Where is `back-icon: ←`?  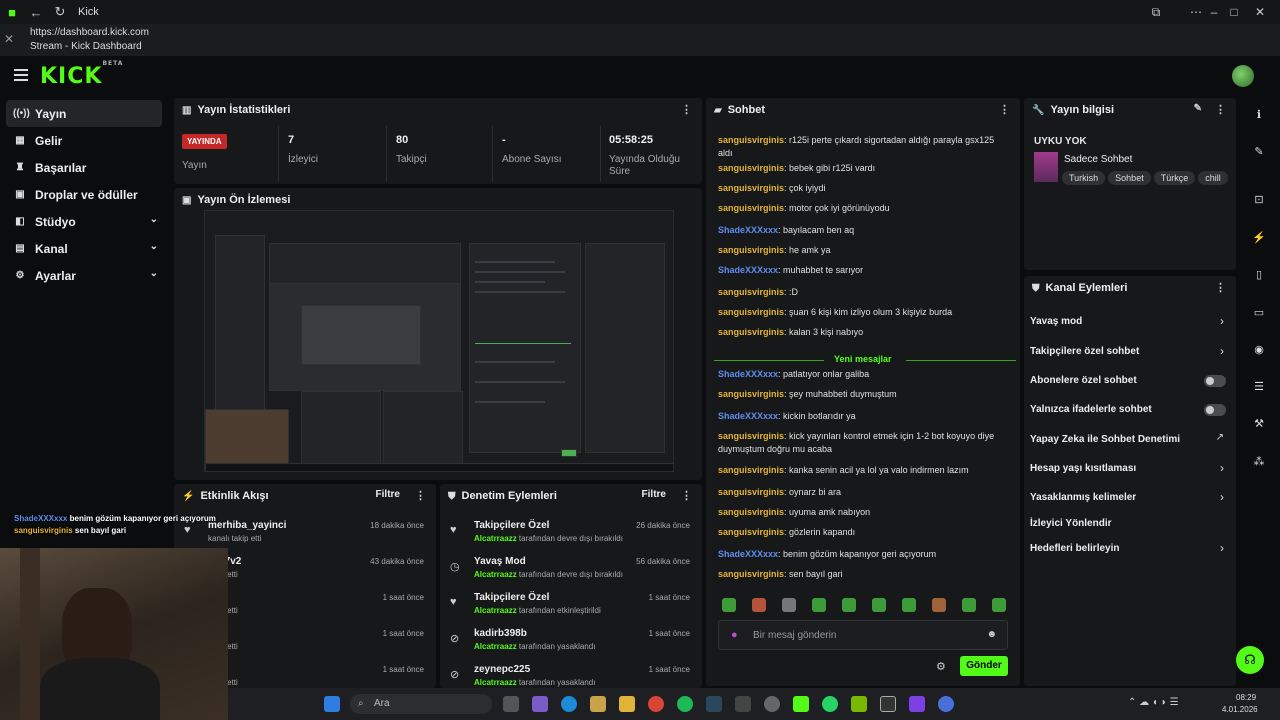
back-icon: ← is located at coordinates (36, 12).